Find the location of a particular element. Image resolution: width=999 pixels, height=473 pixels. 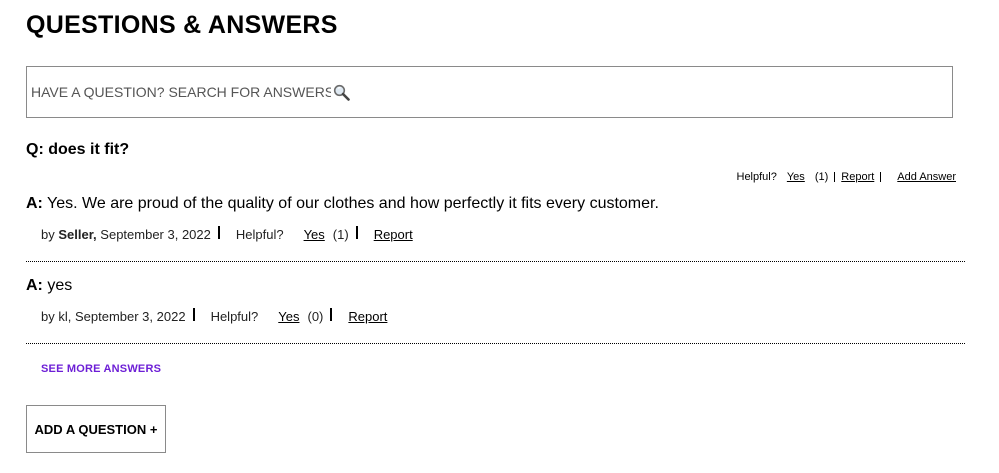

answer-author: kl, is located at coordinates (65, 316).